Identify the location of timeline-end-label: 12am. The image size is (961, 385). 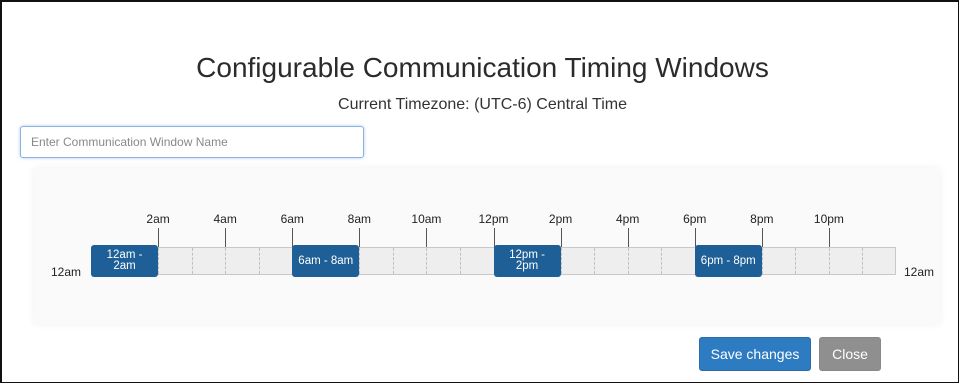
(919, 272).